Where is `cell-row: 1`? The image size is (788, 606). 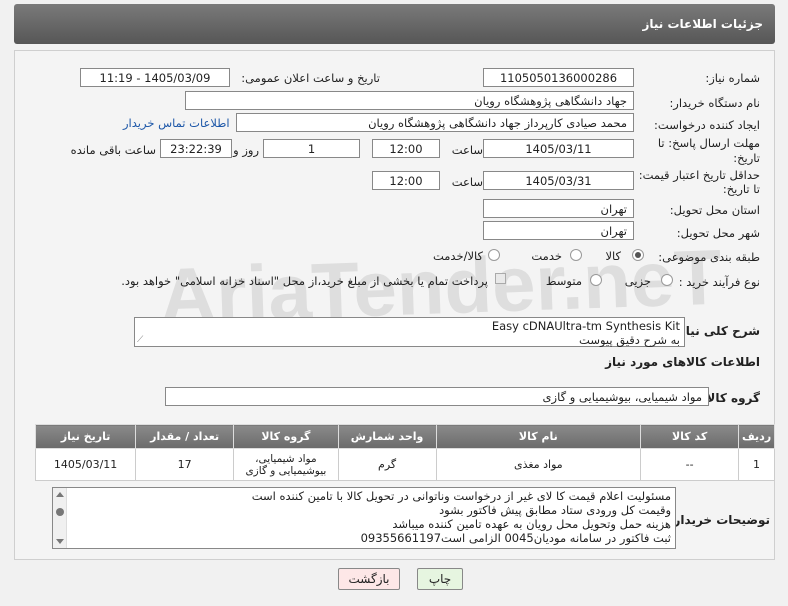
cell-row: 1 is located at coordinates (756, 464).